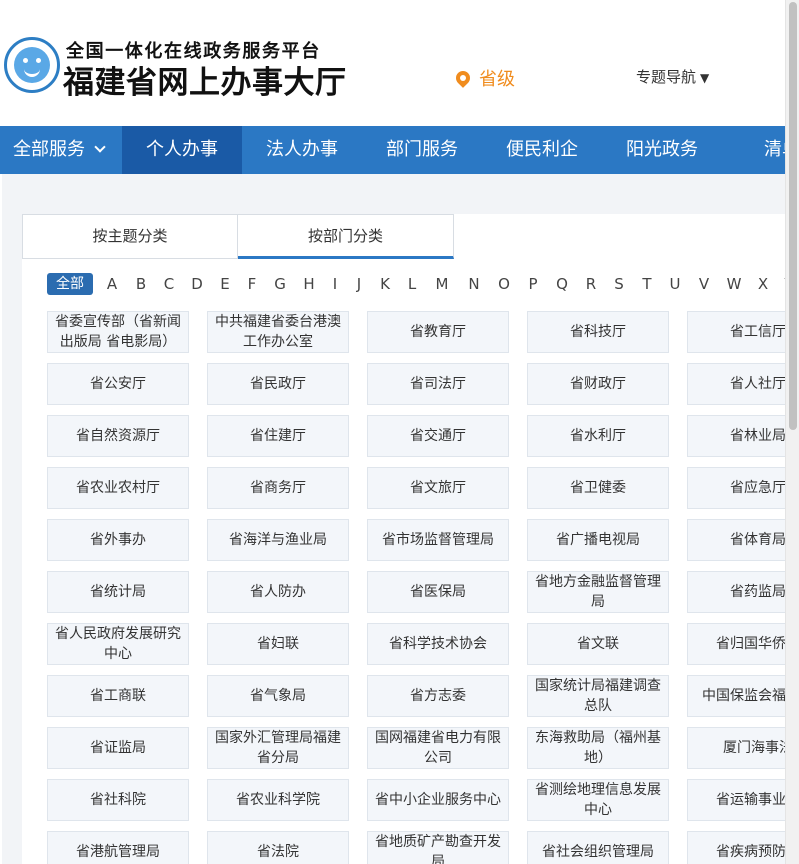  I want to click on alphabet-letter-v: V, so click(704, 284).